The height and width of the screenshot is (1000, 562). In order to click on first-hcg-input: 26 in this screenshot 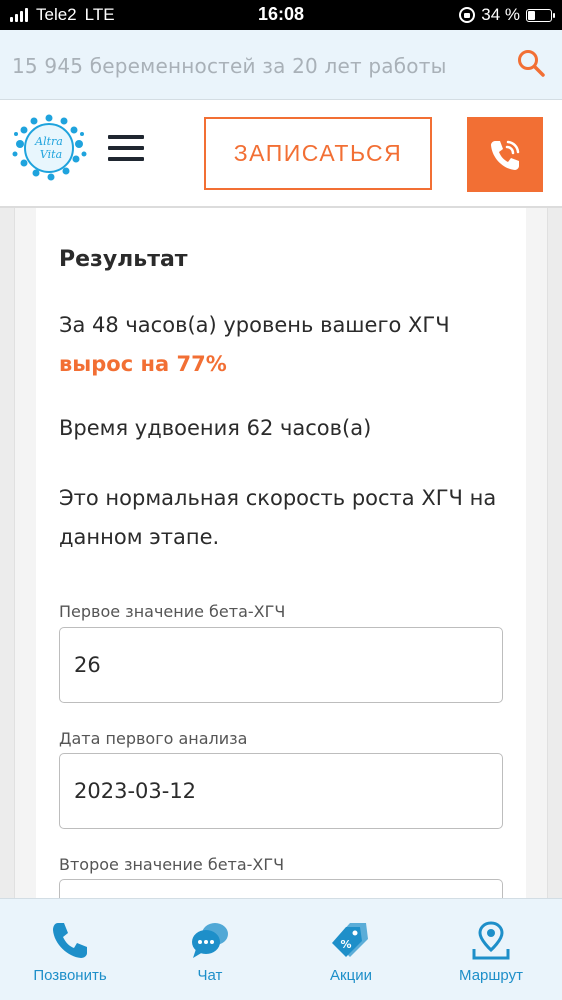, I will do `click(281, 665)`.